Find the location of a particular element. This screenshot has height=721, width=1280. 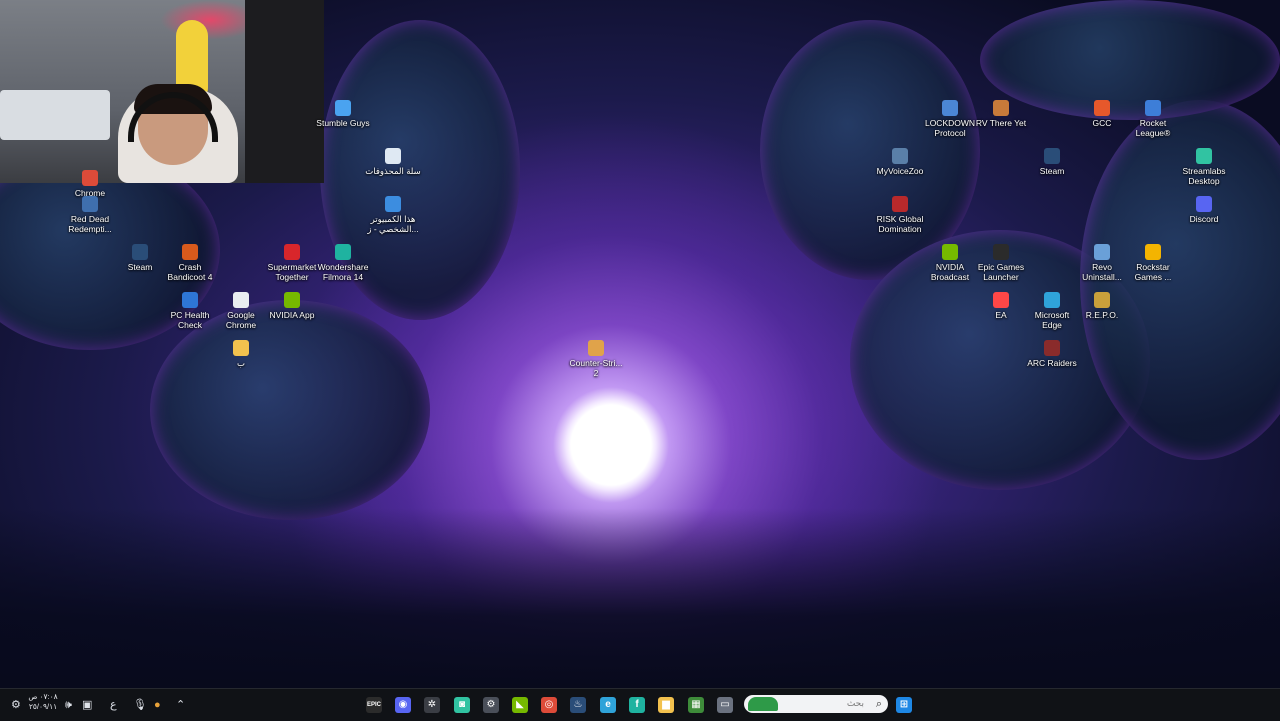

show-hidden-icons-chevron-icon: ⌃ is located at coordinates (180, 705).